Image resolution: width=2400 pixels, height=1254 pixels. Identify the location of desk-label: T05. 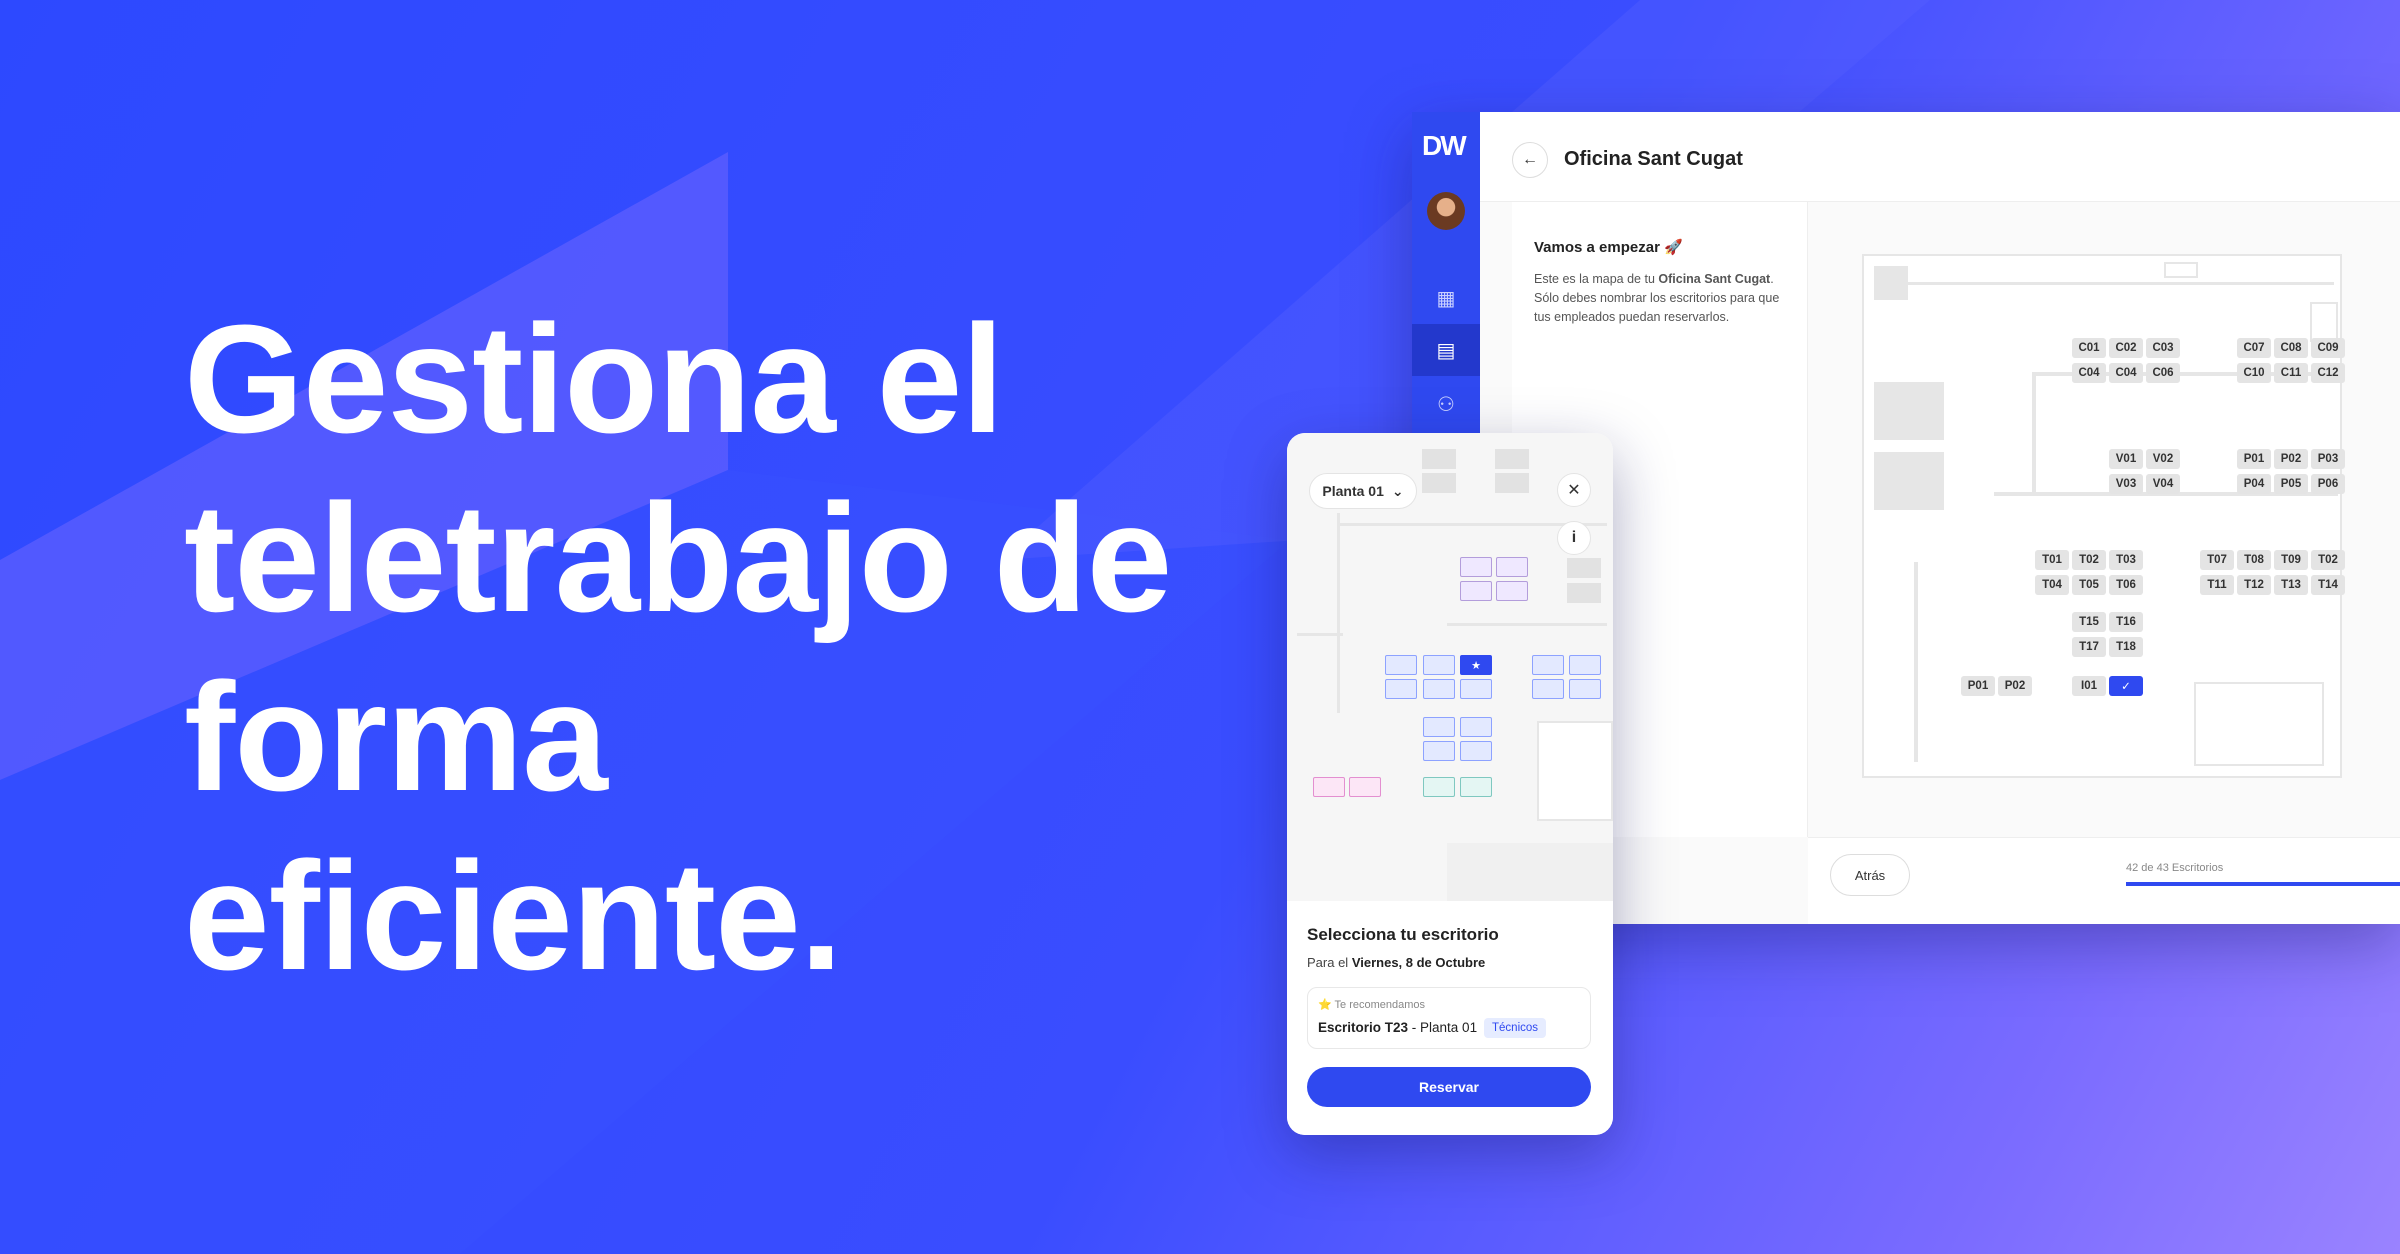
(2089, 585).